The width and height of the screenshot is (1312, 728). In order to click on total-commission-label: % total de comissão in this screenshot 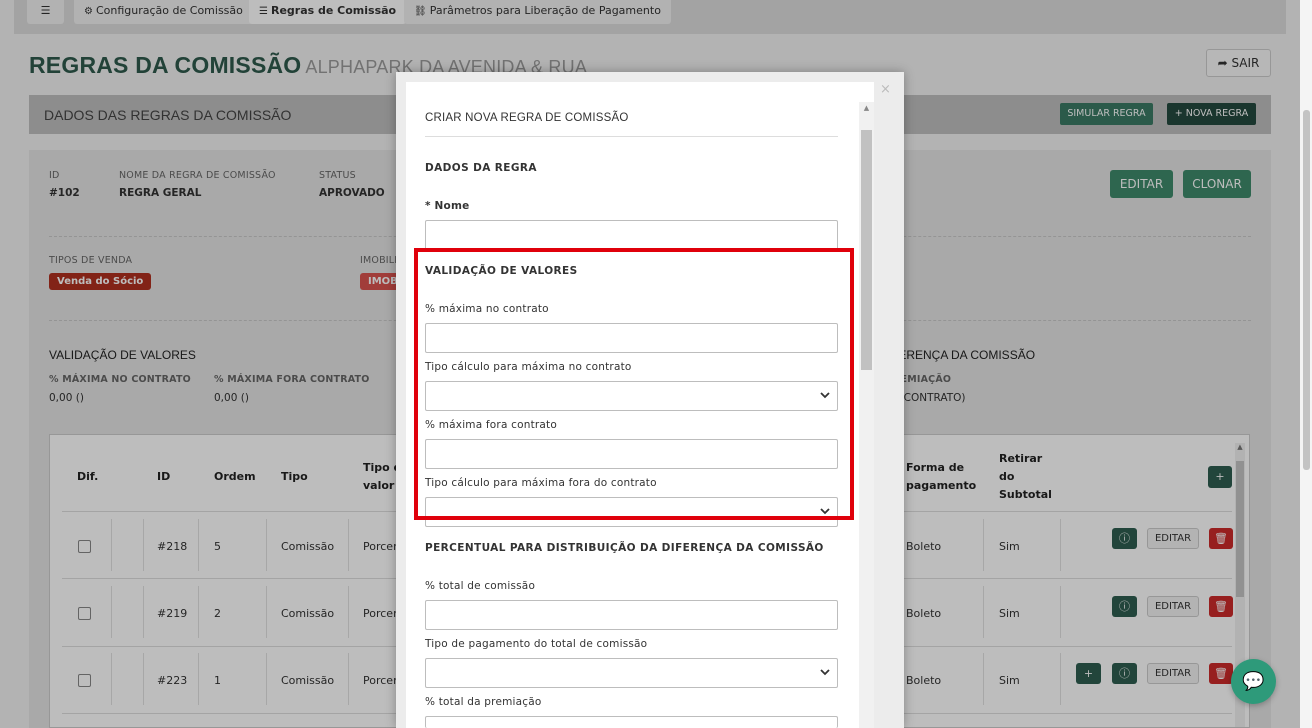, I will do `click(480, 586)`.